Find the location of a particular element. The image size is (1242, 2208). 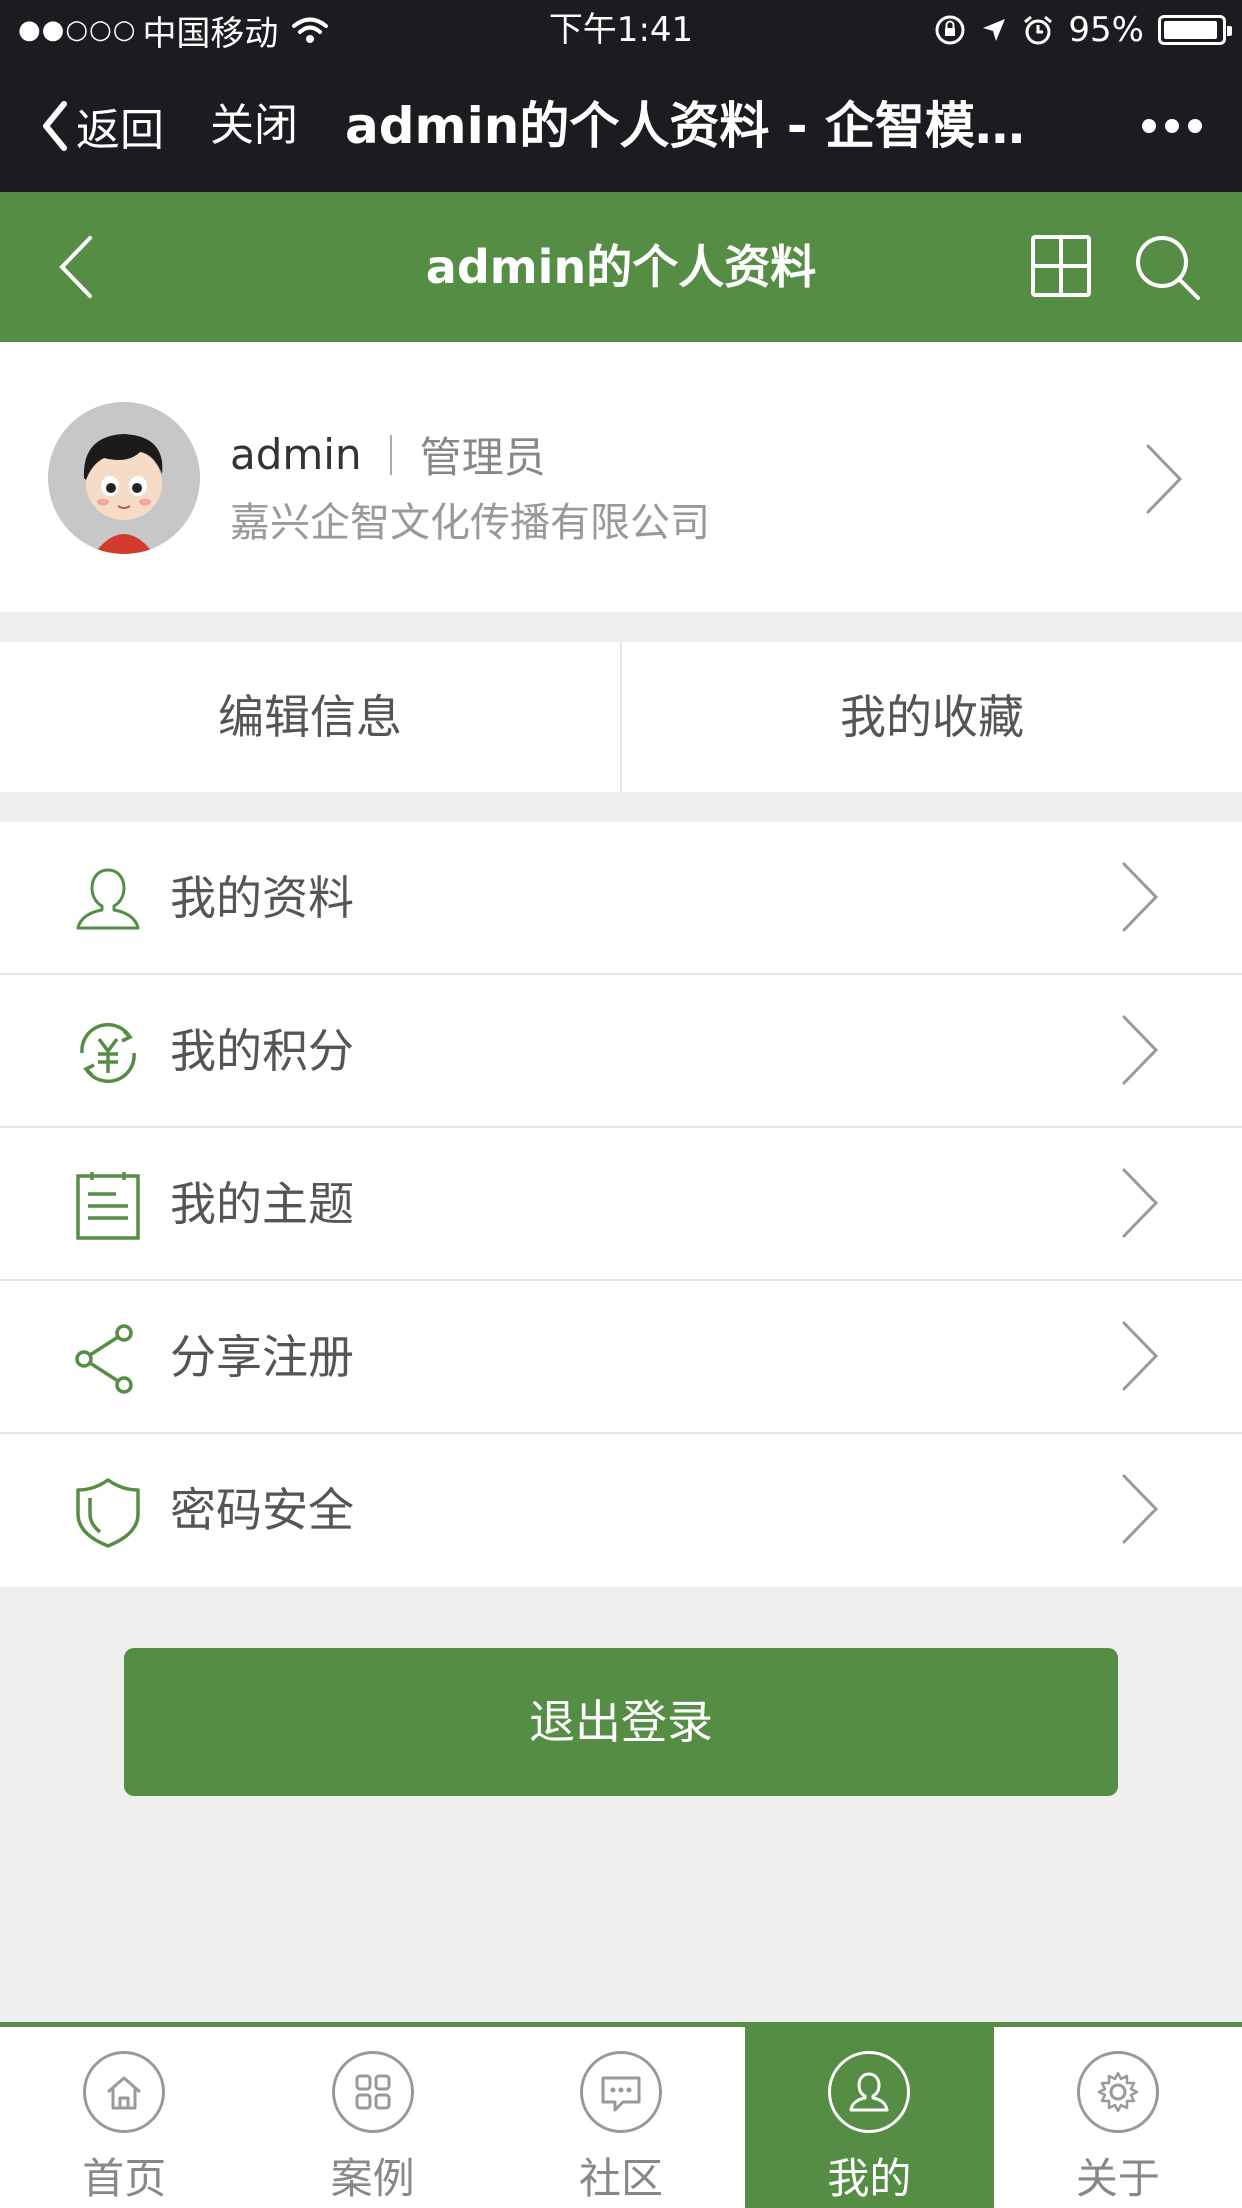

chat-icon is located at coordinates (621, 2092).